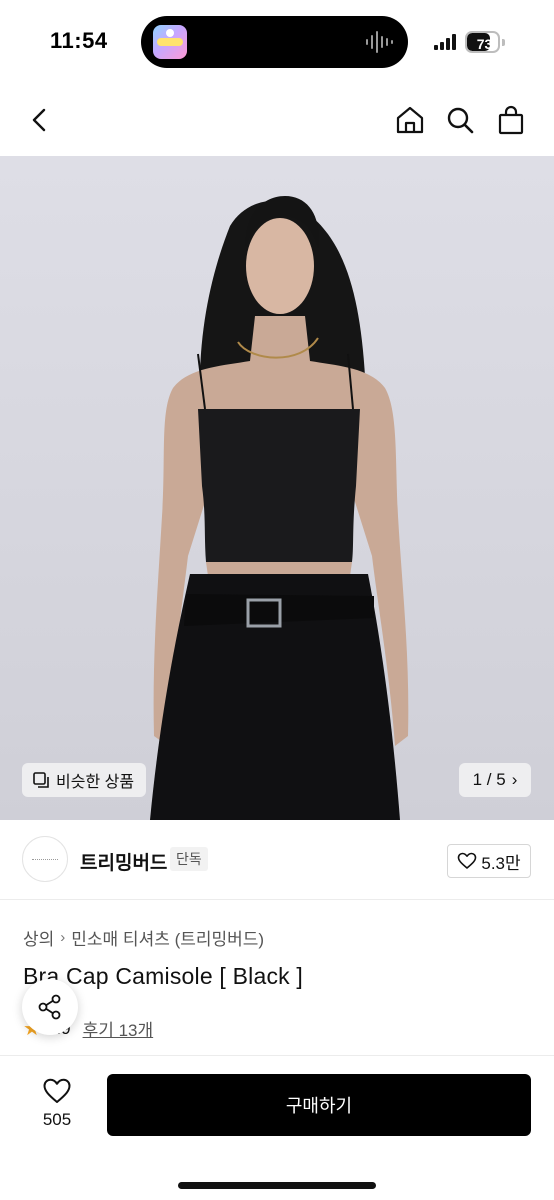 Image resolution: width=554 pixels, height=1200 pixels. What do you see at coordinates (189, 859) in the screenshot?
I see `exclusive-badge: 단독` at bounding box center [189, 859].